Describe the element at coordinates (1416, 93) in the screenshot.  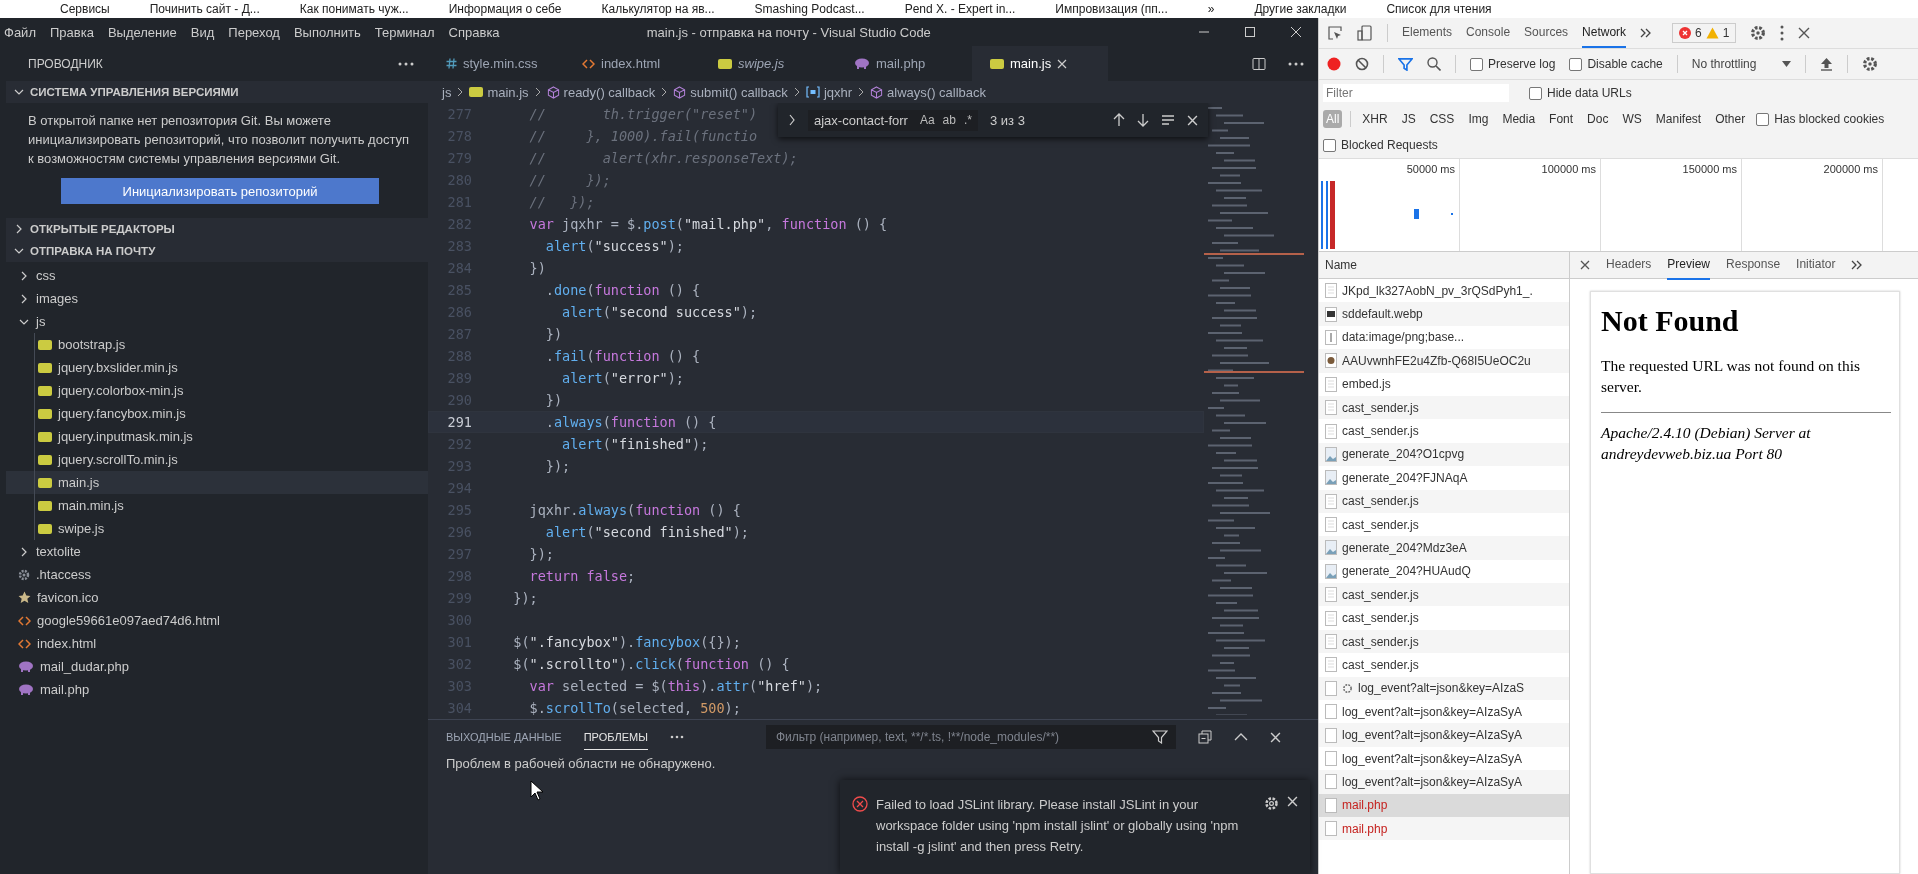
I see `filter-field: Filter` at that location.